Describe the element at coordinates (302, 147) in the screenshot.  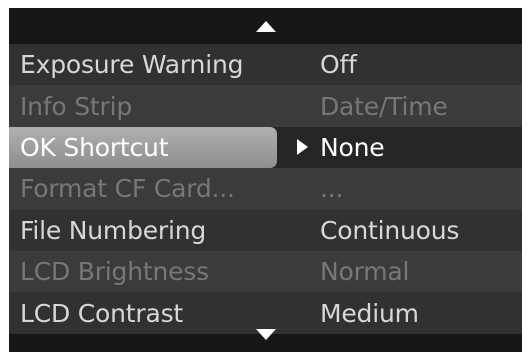
I see `selection-pointer-icon` at that location.